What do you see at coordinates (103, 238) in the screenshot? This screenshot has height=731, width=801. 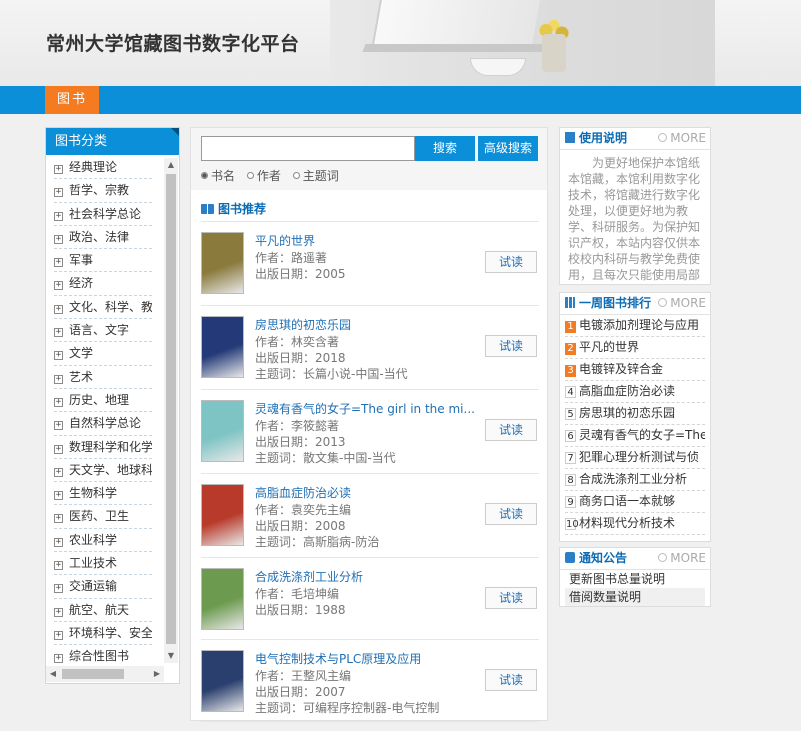 I see `category-item: + 政治、法律` at bounding box center [103, 238].